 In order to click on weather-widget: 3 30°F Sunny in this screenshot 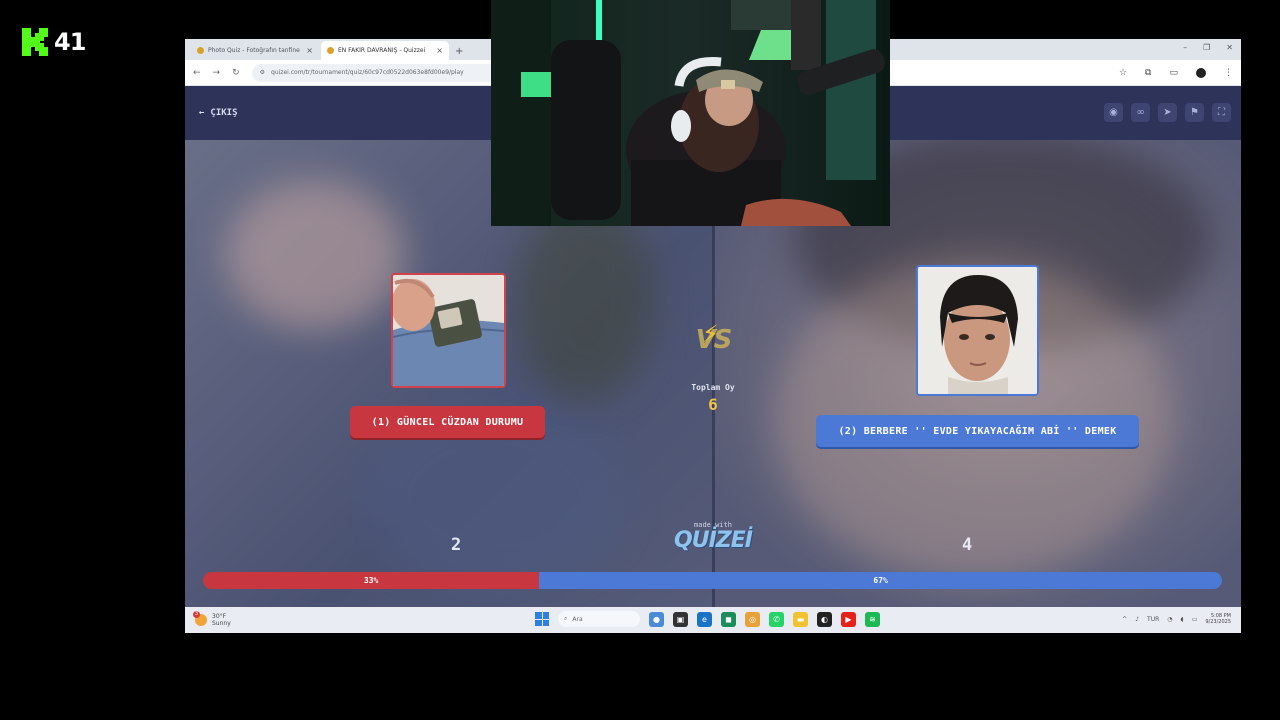, I will do `click(212, 619)`.